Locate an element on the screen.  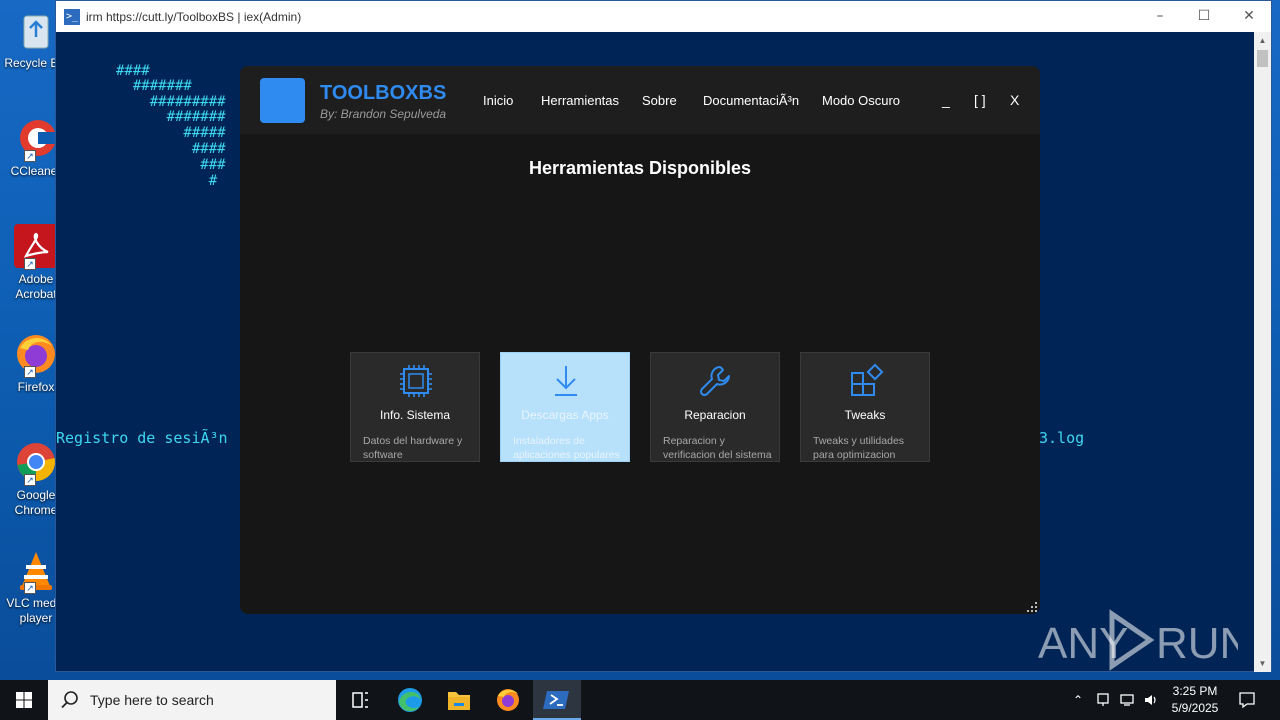
clock-date: 5/9/2025 is located at coordinates (1195, 708).